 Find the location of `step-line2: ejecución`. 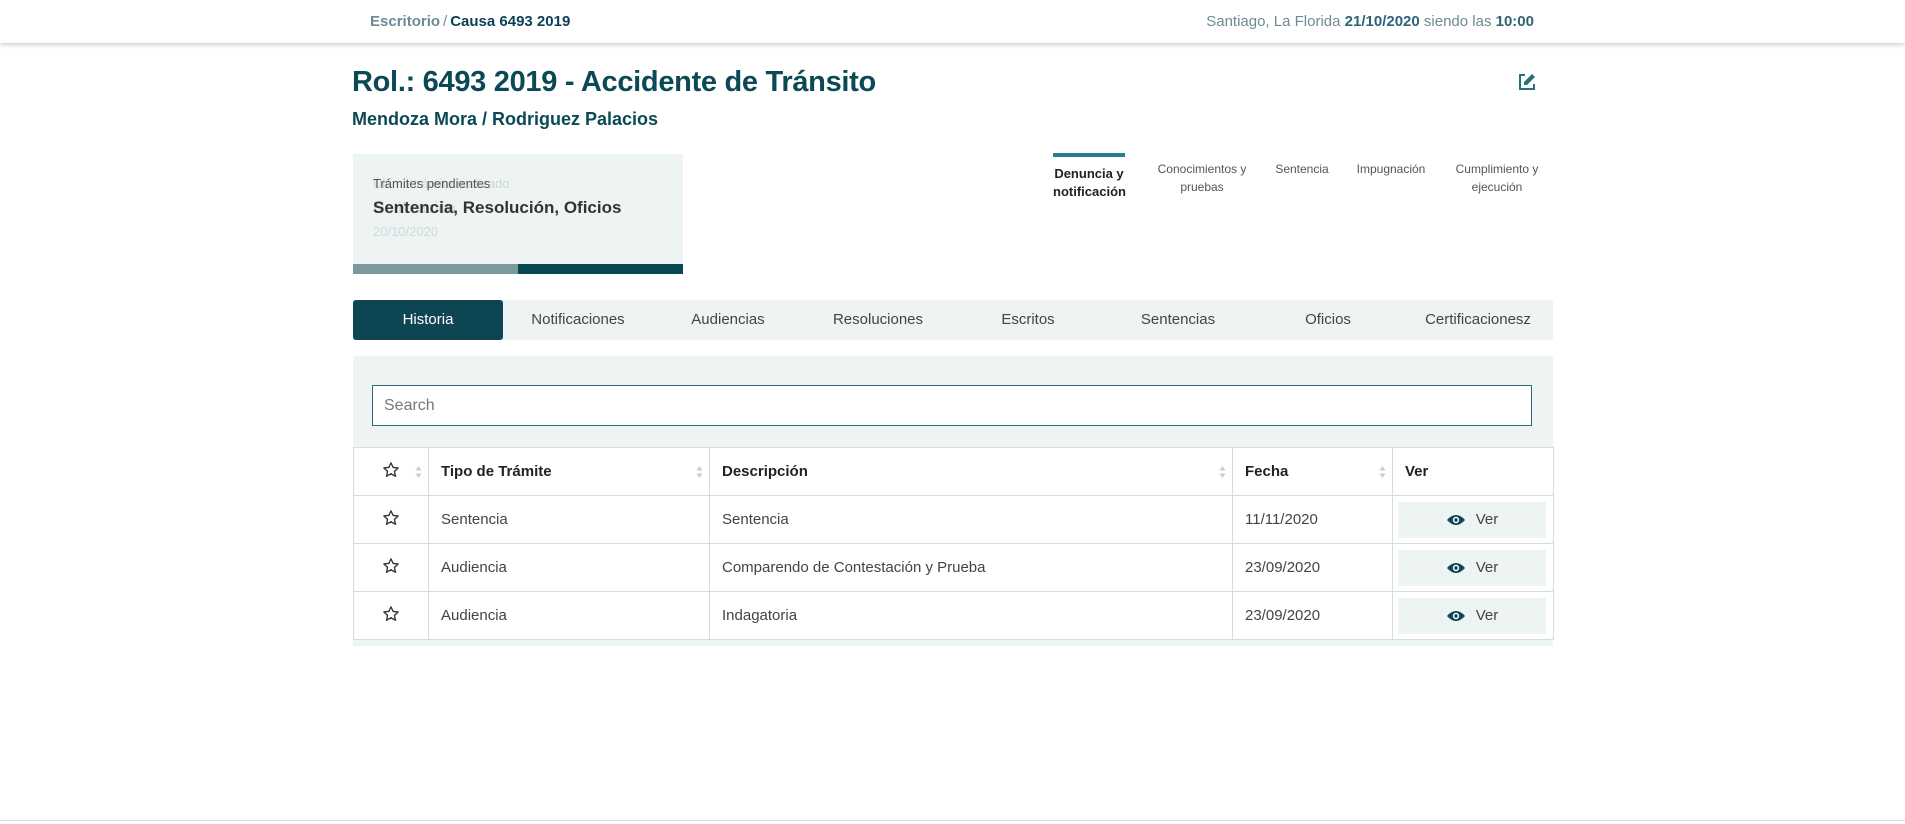

step-line2: ejecución is located at coordinates (1497, 187).